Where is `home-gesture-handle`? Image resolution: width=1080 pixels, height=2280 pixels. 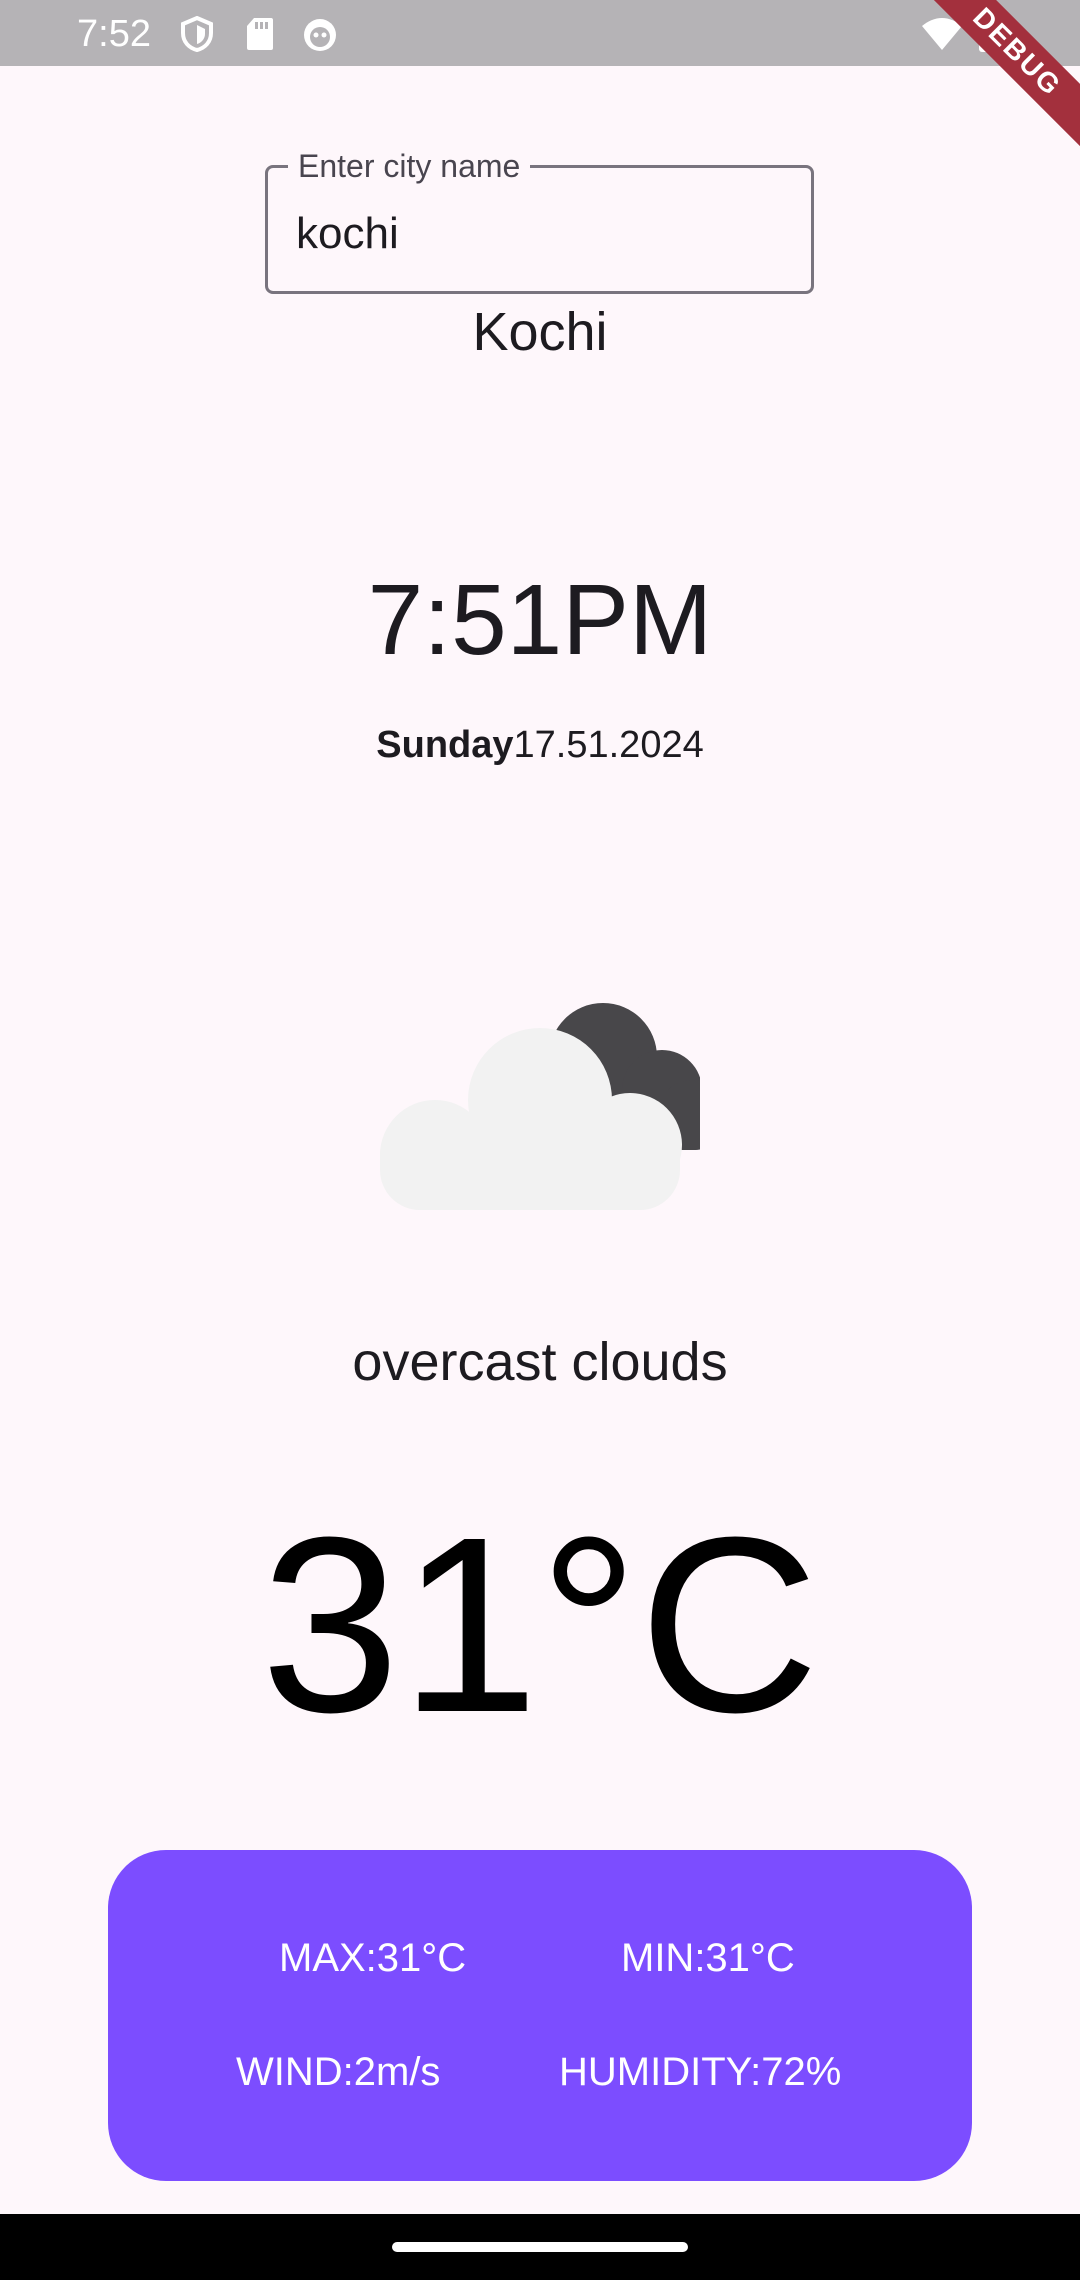
home-gesture-handle is located at coordinates (540, 2247).